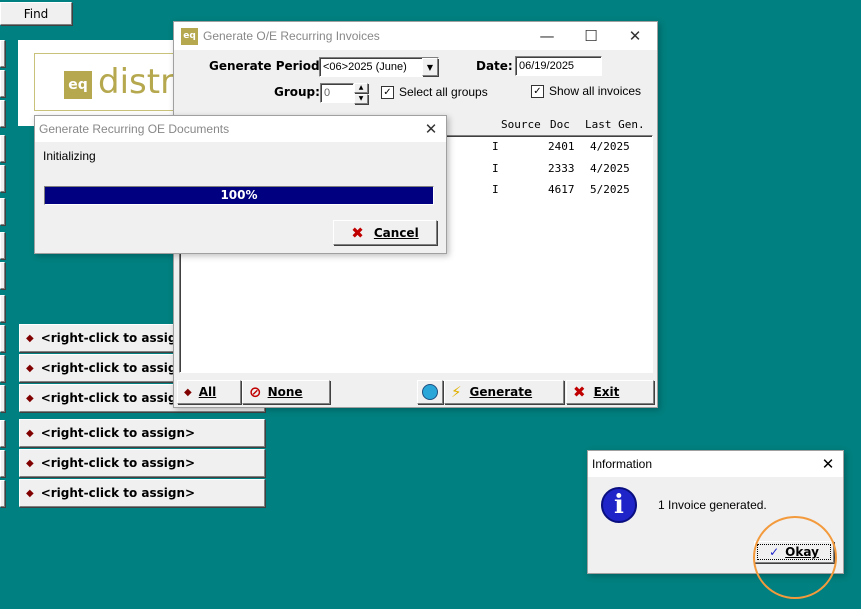  Describe the element at coordinates (547, 66) in the screenshot. I see `date-value: 06/19/2025` at that location.